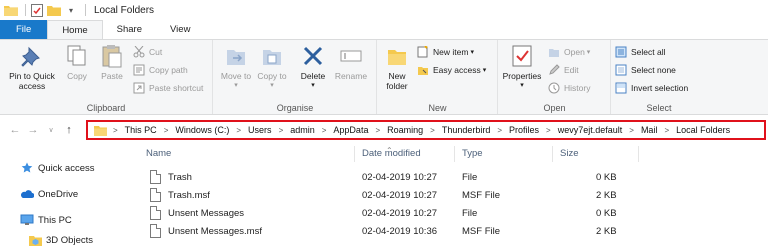 The image size is (768, 249). Describe the element at coordinates (651, 88) in the screenshot. I see `invert-selection-button: Invert selection` at that location.